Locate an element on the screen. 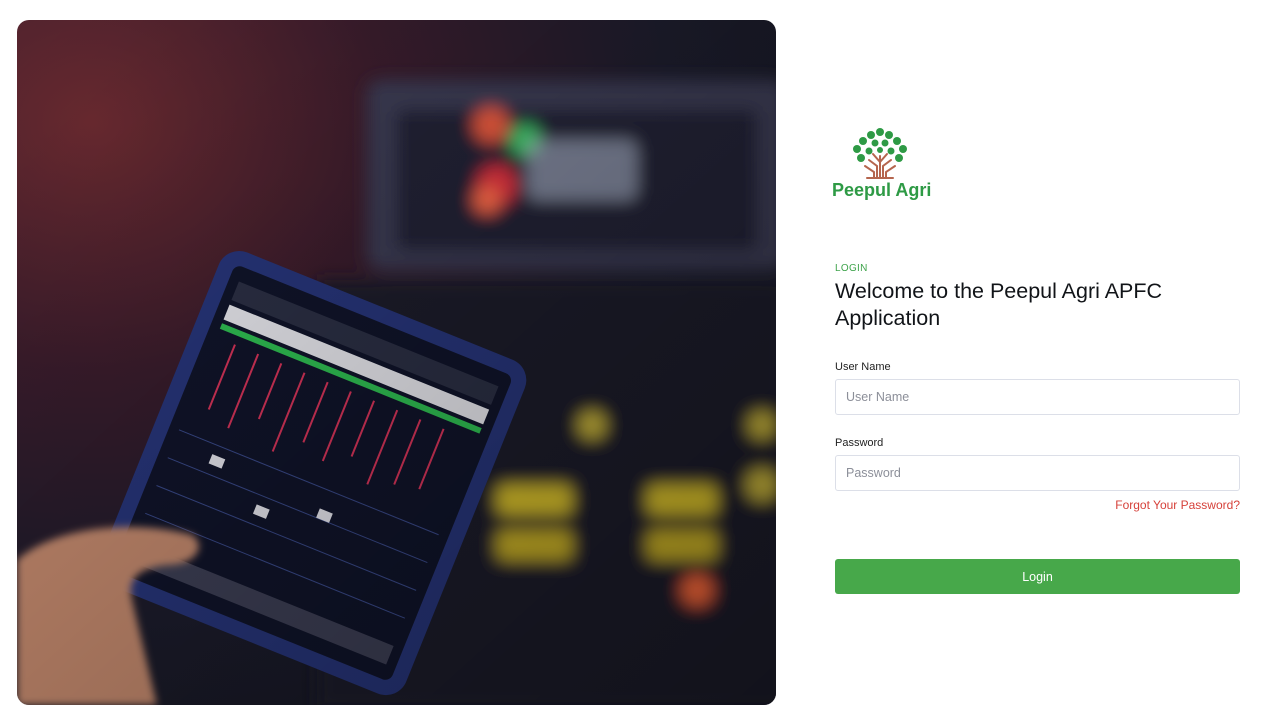 This screenshot has height=720, width=1280. forgot-password-link: Forgot Your Password? is located at coordinates (1177, 505).